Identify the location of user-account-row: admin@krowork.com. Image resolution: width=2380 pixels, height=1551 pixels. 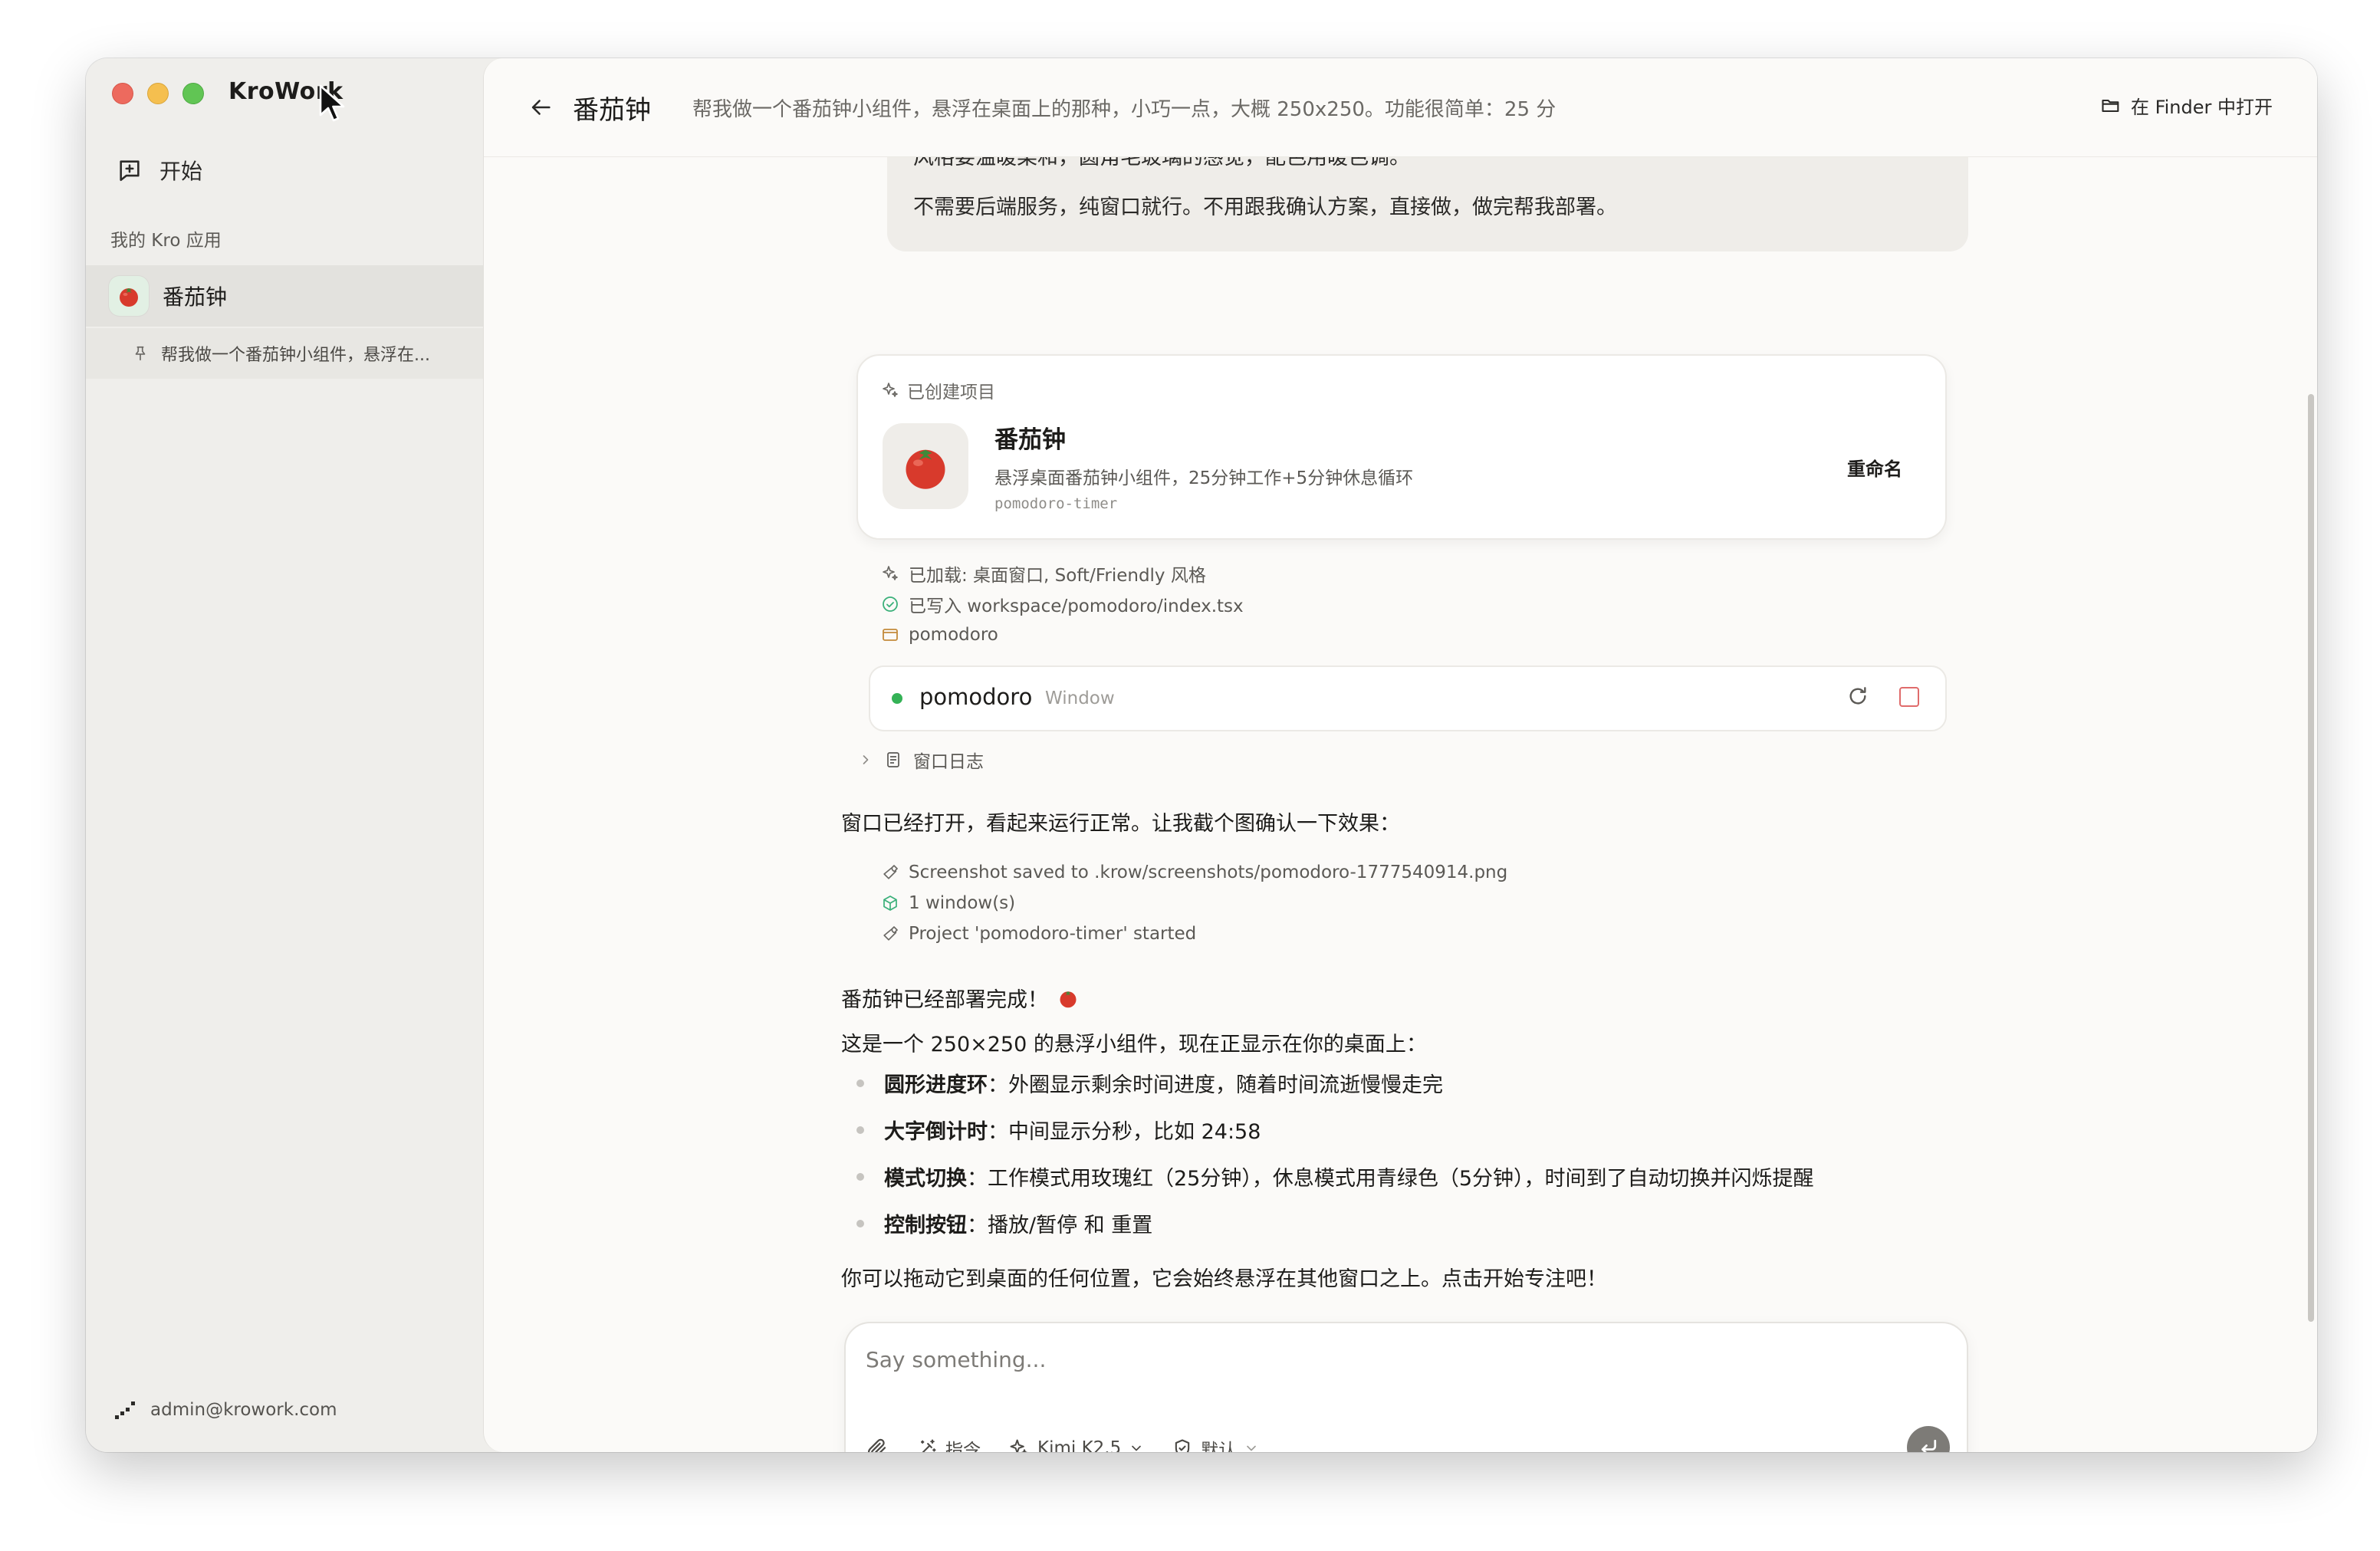
(225, 1409).